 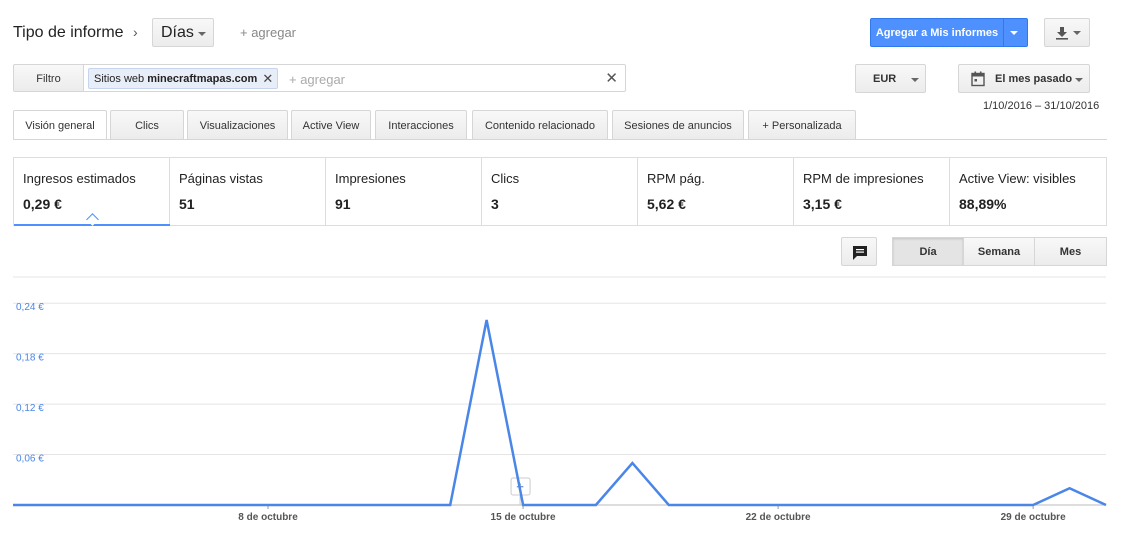 I want to click on annotations-button, so click(x=859, y=251).